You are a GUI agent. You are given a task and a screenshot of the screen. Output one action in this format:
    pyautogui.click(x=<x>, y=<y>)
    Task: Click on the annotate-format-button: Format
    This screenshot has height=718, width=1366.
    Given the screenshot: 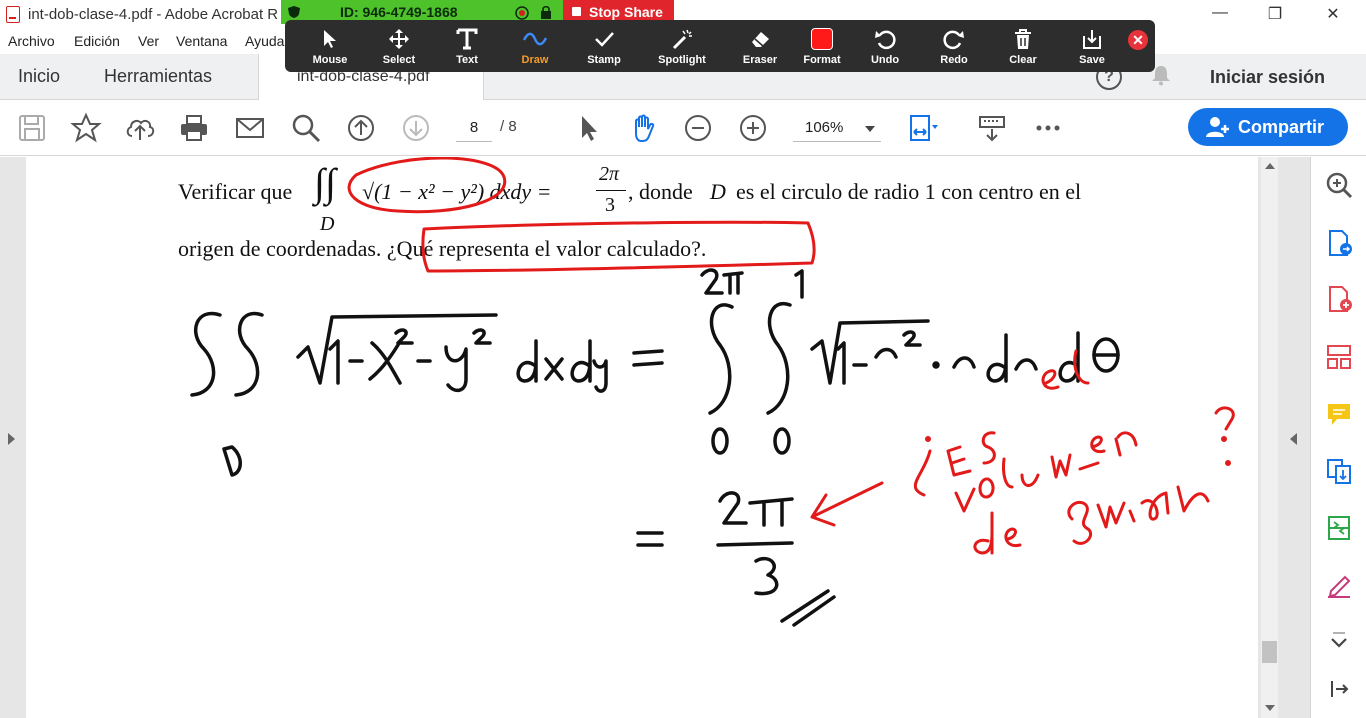 What is the action you would take?
    pyautogui.click(x=822, y=48)
    